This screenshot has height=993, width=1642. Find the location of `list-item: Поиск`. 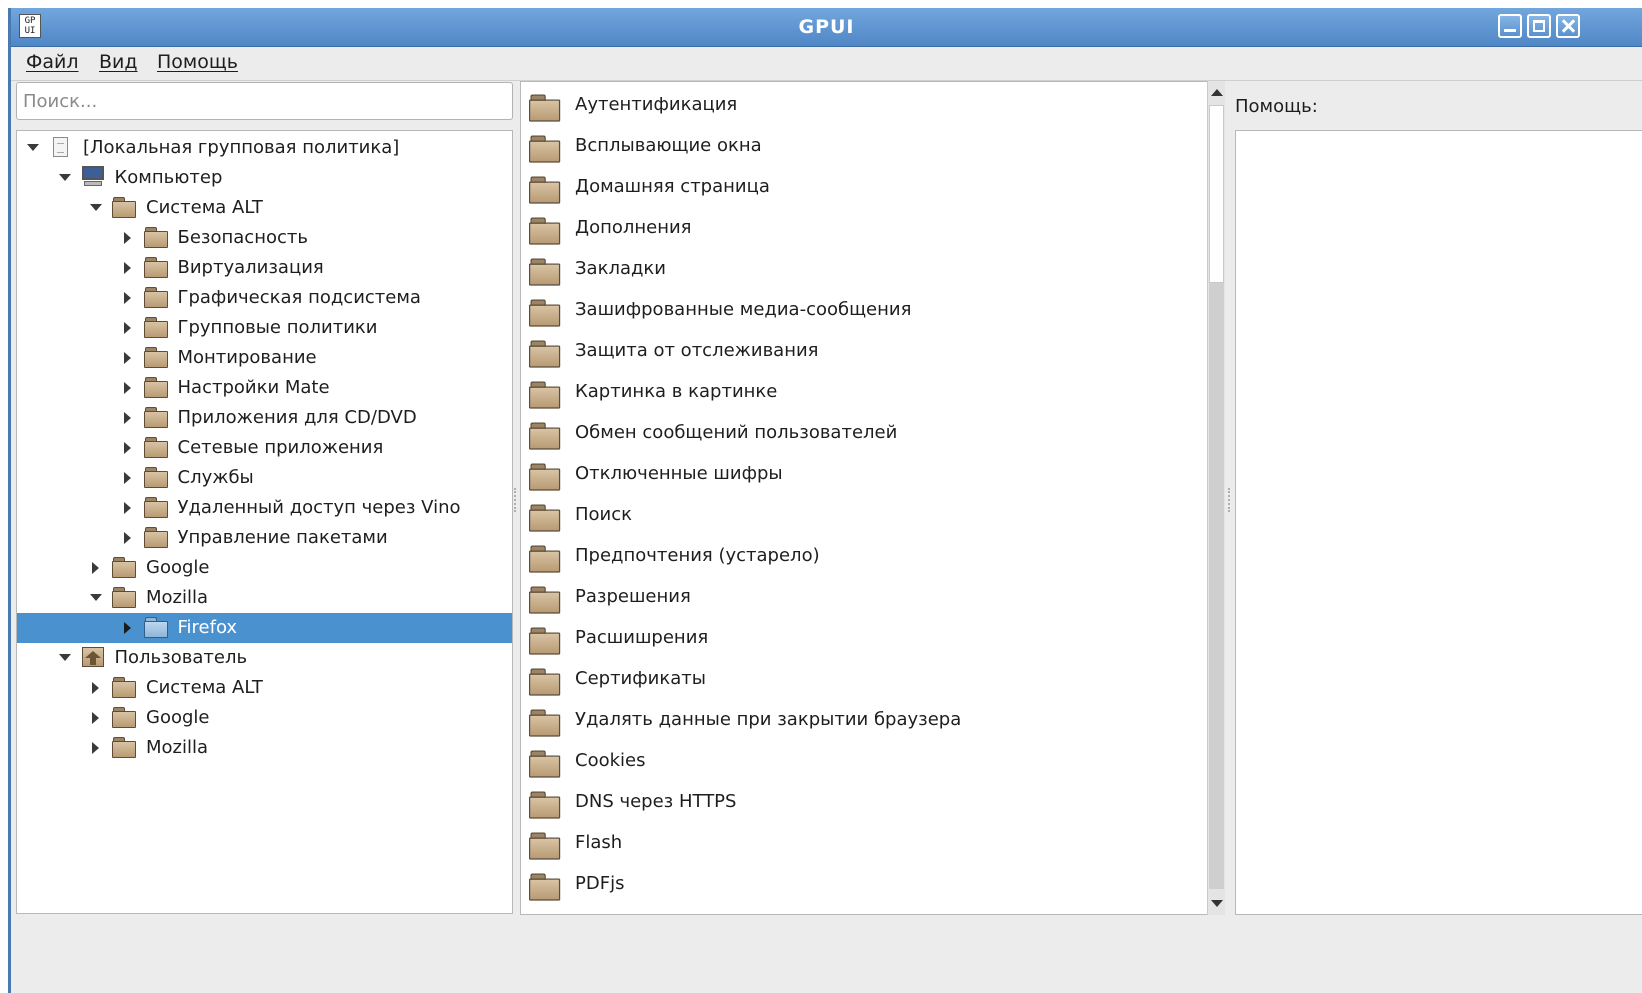

list-item: Поиск is located at coordinates (863, 514).